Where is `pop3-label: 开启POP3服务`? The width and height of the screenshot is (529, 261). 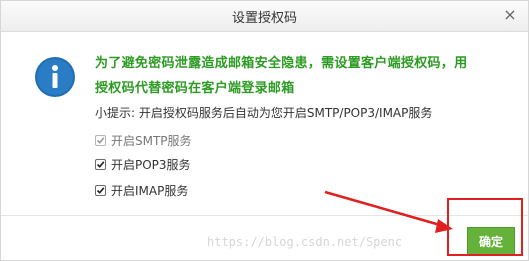
pop3-label: 开启POP3服务 is located at coordinates (151, 164).